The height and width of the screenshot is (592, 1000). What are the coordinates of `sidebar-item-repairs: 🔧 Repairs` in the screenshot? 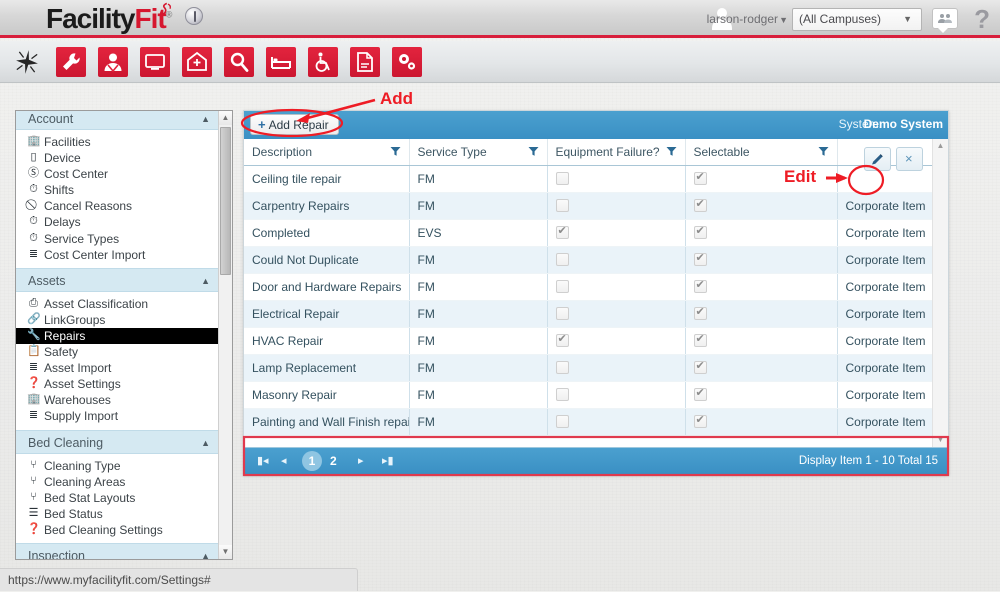 It's located at (118, 336).